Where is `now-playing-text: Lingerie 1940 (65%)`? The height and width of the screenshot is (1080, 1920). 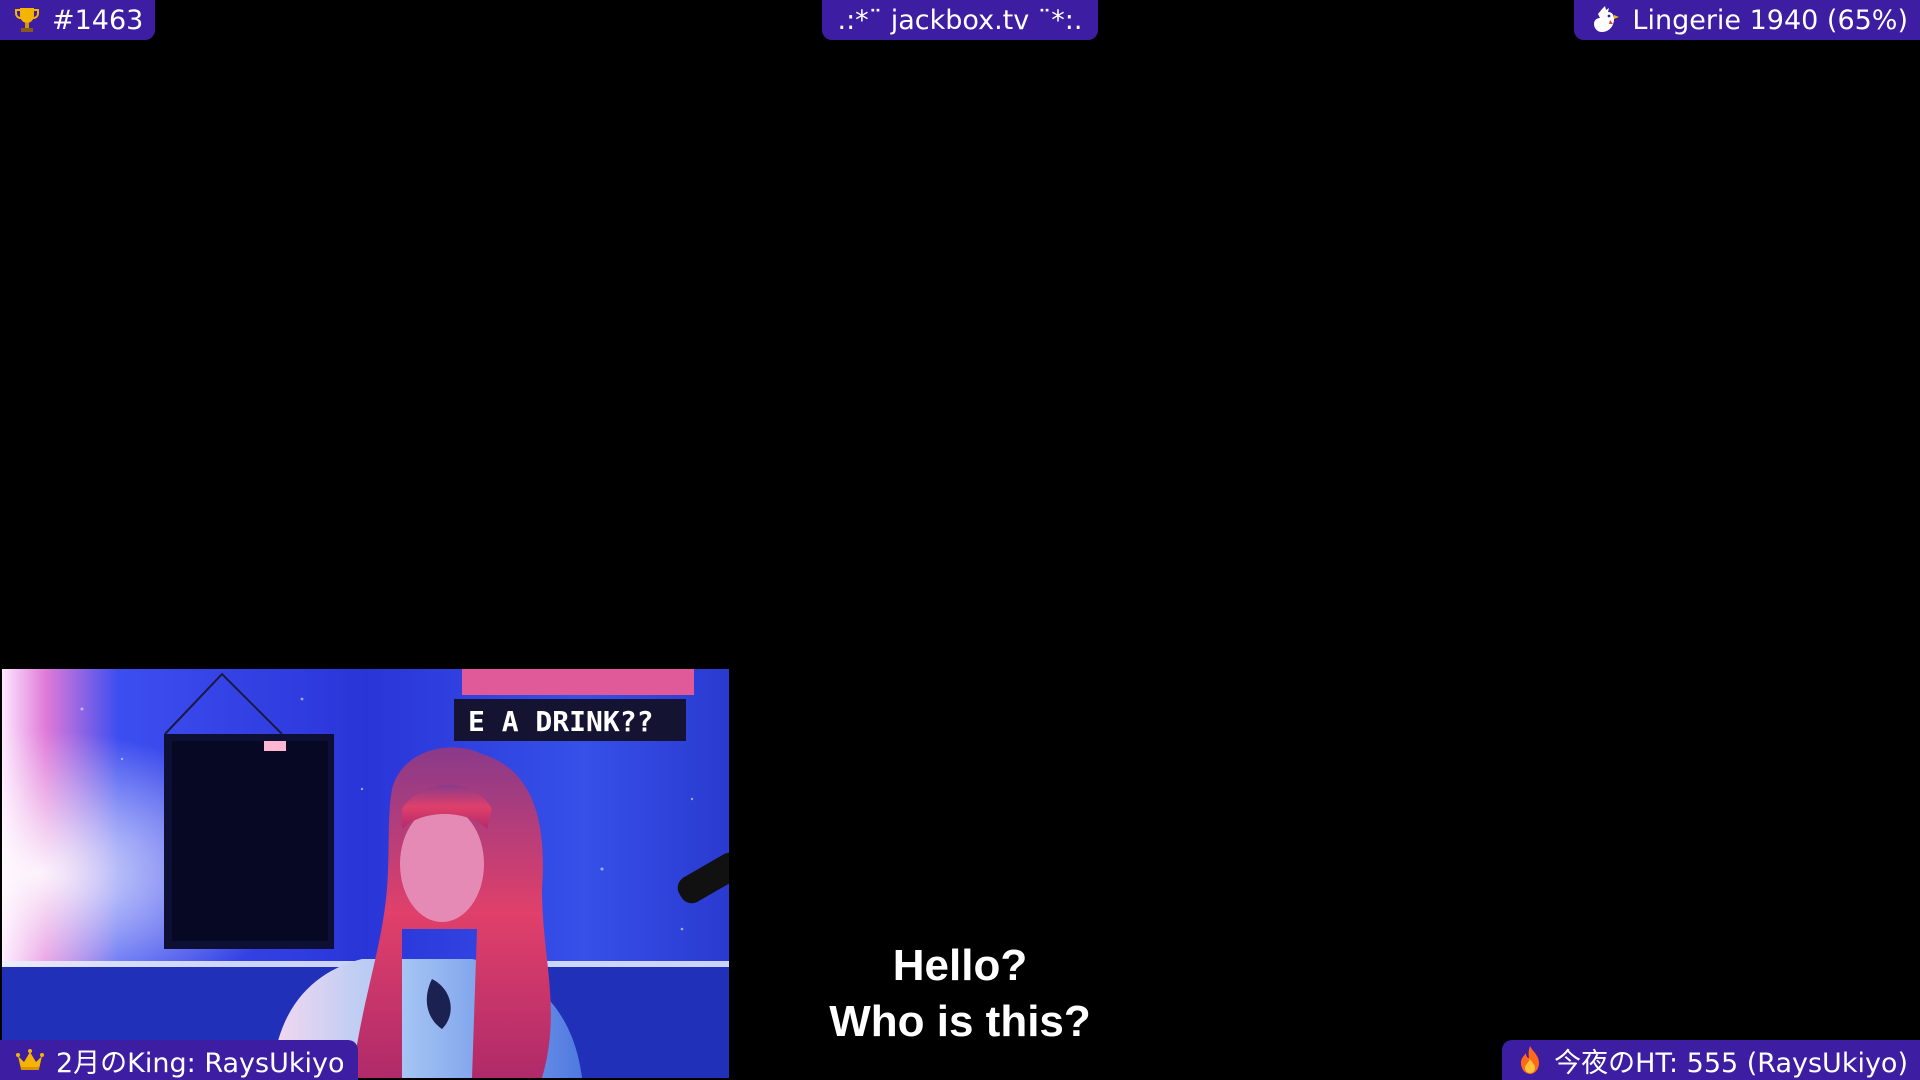 now-playing-text: Lingerie 1940 (65%) is located at coordinates (1770, 20).